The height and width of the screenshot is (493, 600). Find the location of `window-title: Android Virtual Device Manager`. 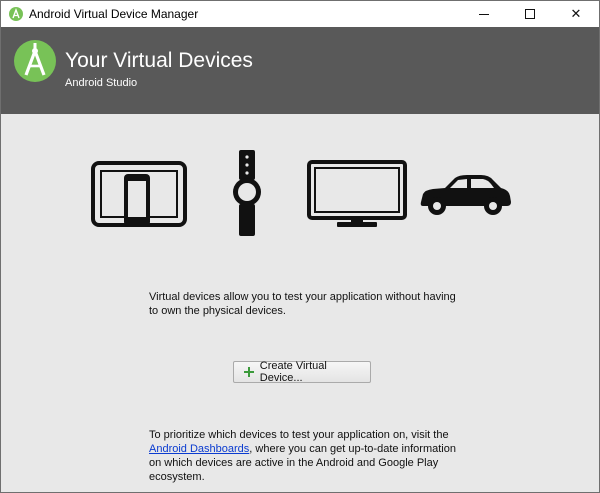

window-title: Android Virtual Device Manager is located at coordinates (114, 14).